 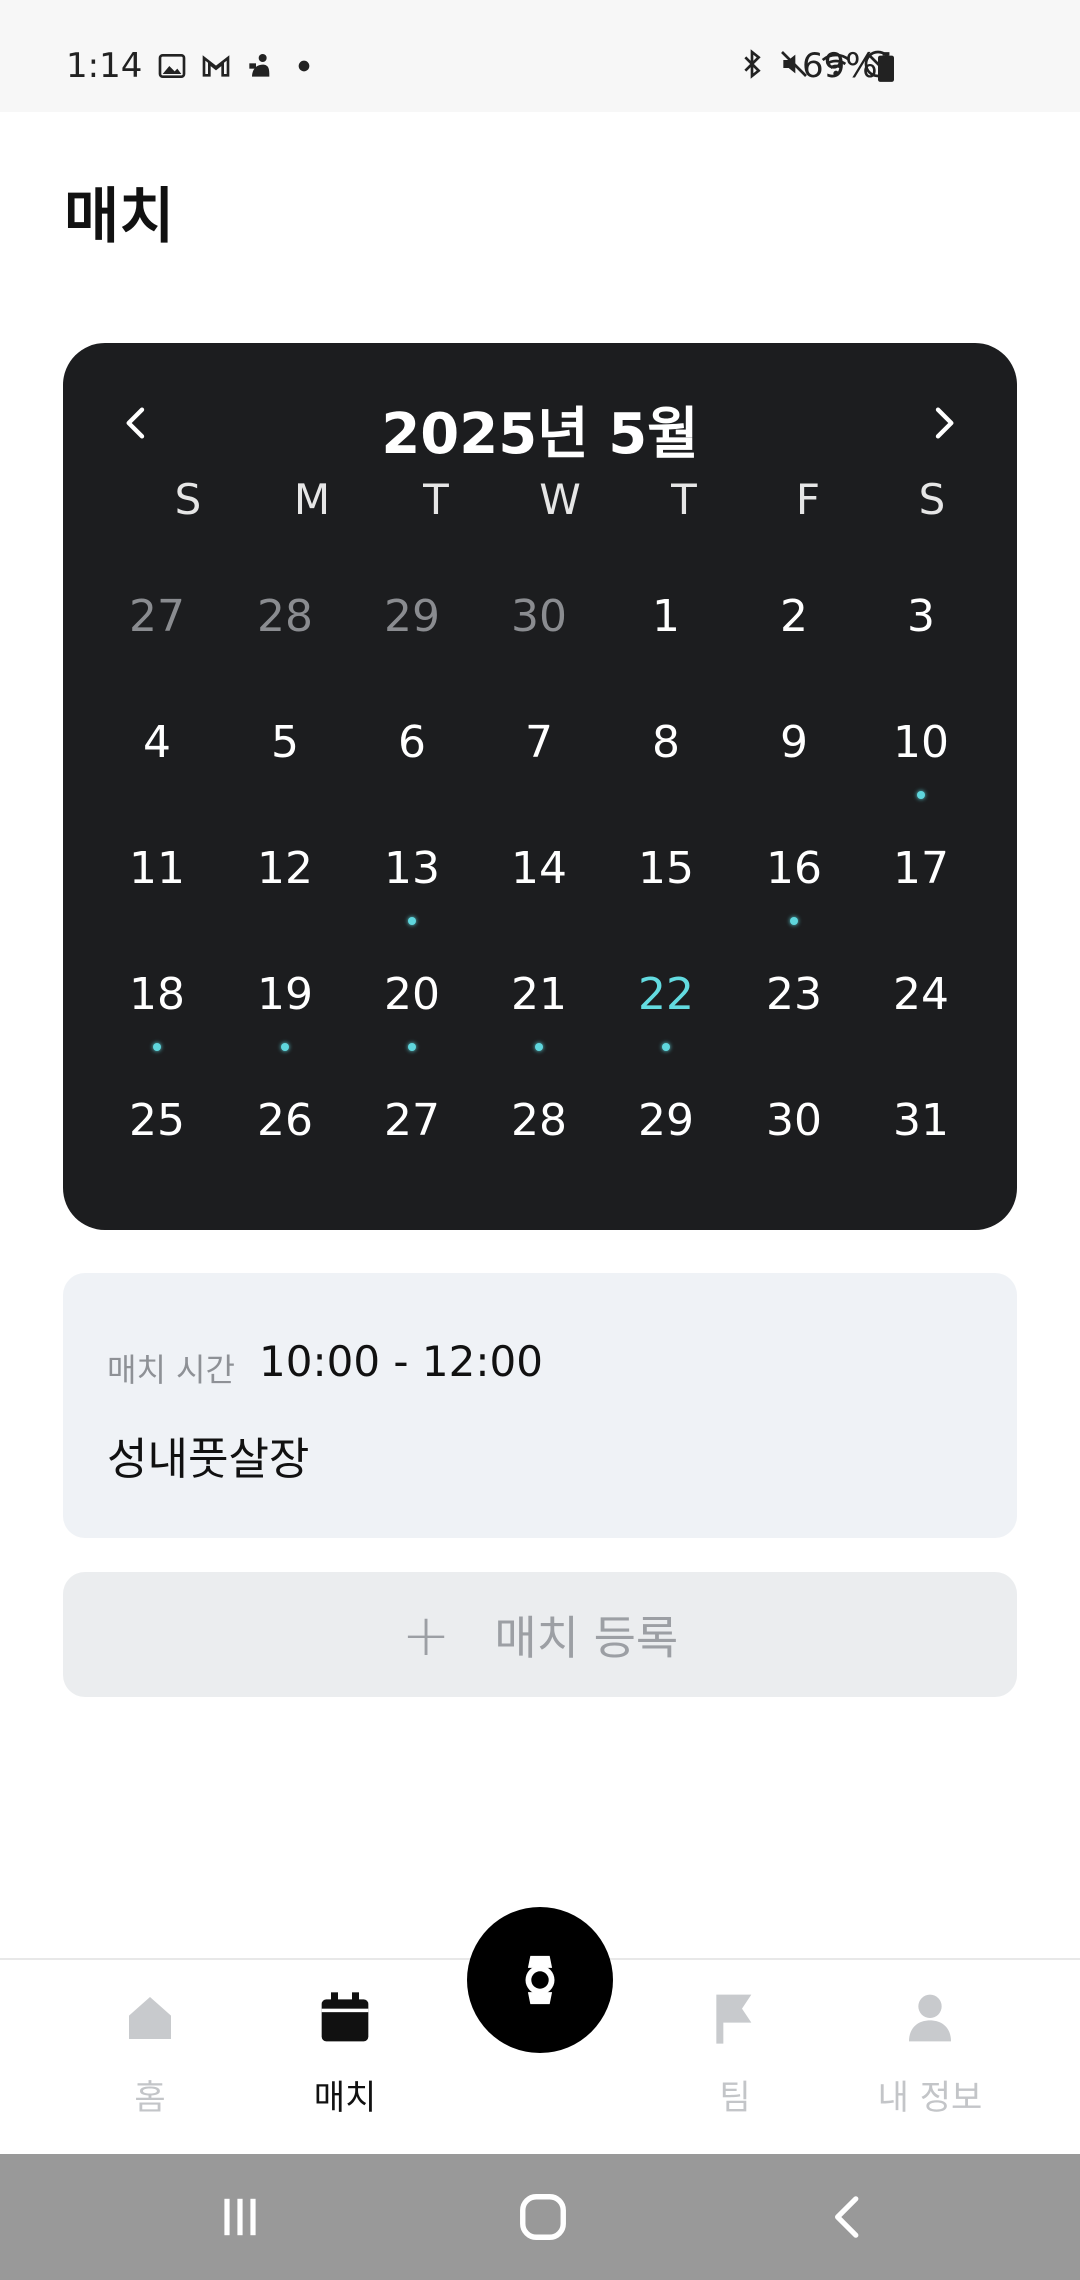 I want to click on calendar-day: 16, so click(x=794, y=894).